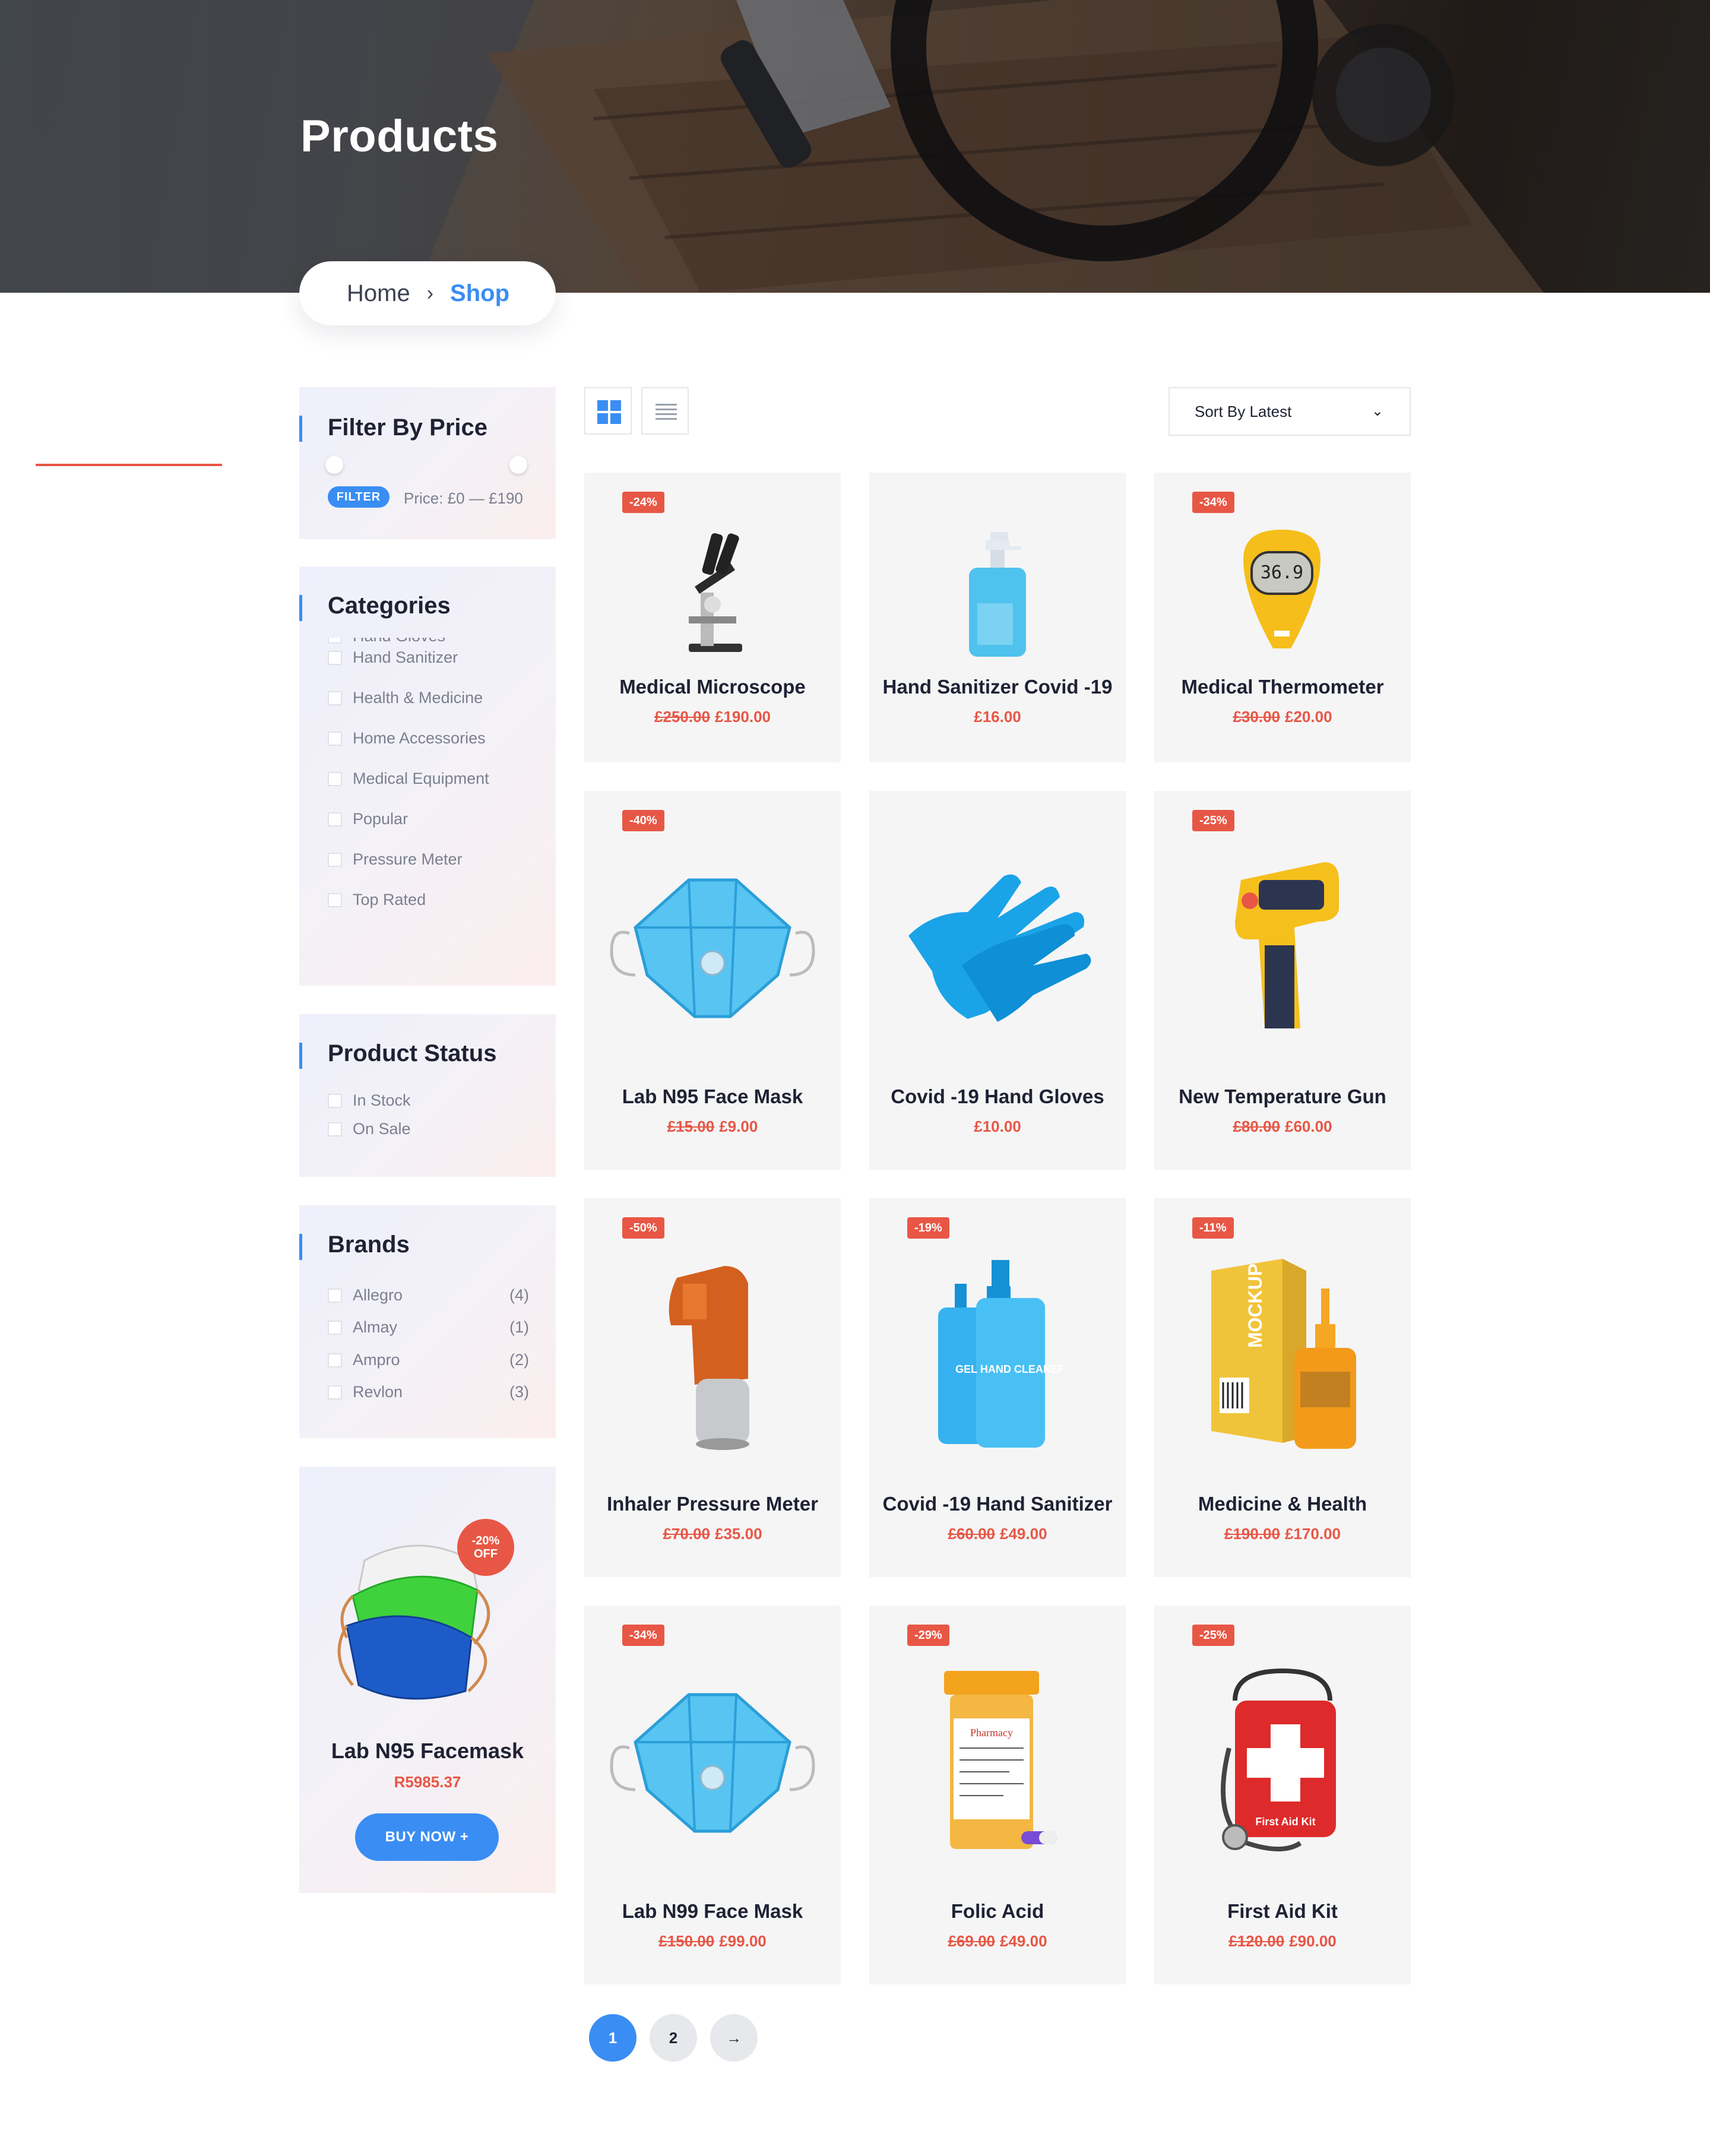 Image resolution: width=1710 pixels, height=2156 pixels. Describe the element at coordinates (365, 1392) in the screenshot. I see `brand-item: Revlon` at that location.